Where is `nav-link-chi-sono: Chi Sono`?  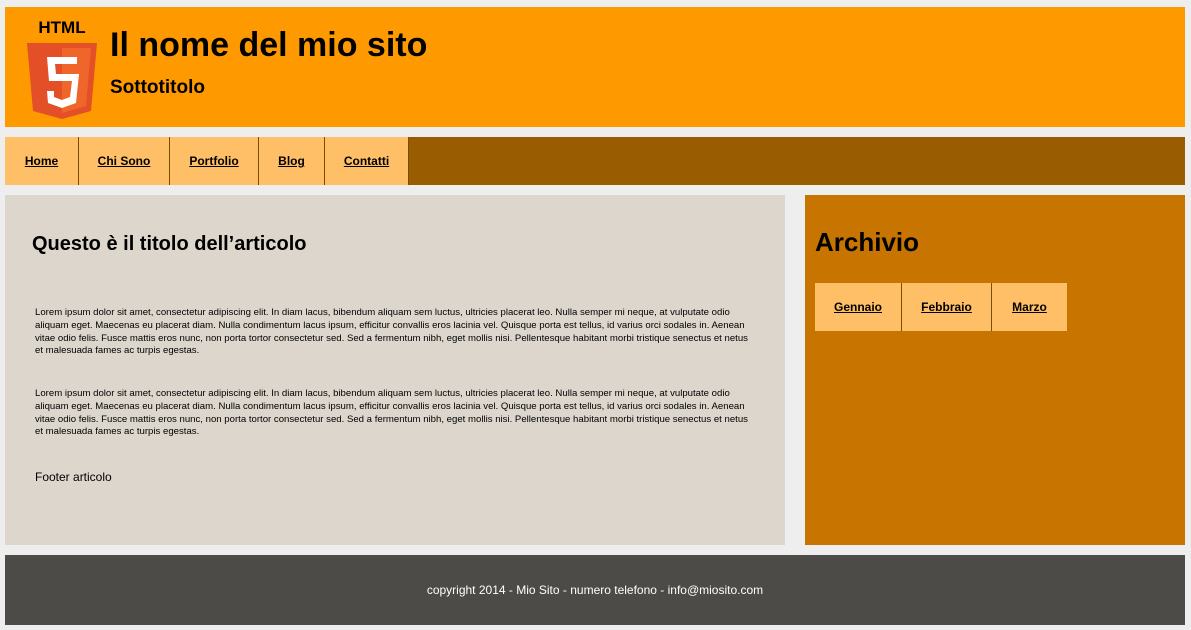
nav-link-chi-sono: Chi Sono is located at coordinates (124, 161).